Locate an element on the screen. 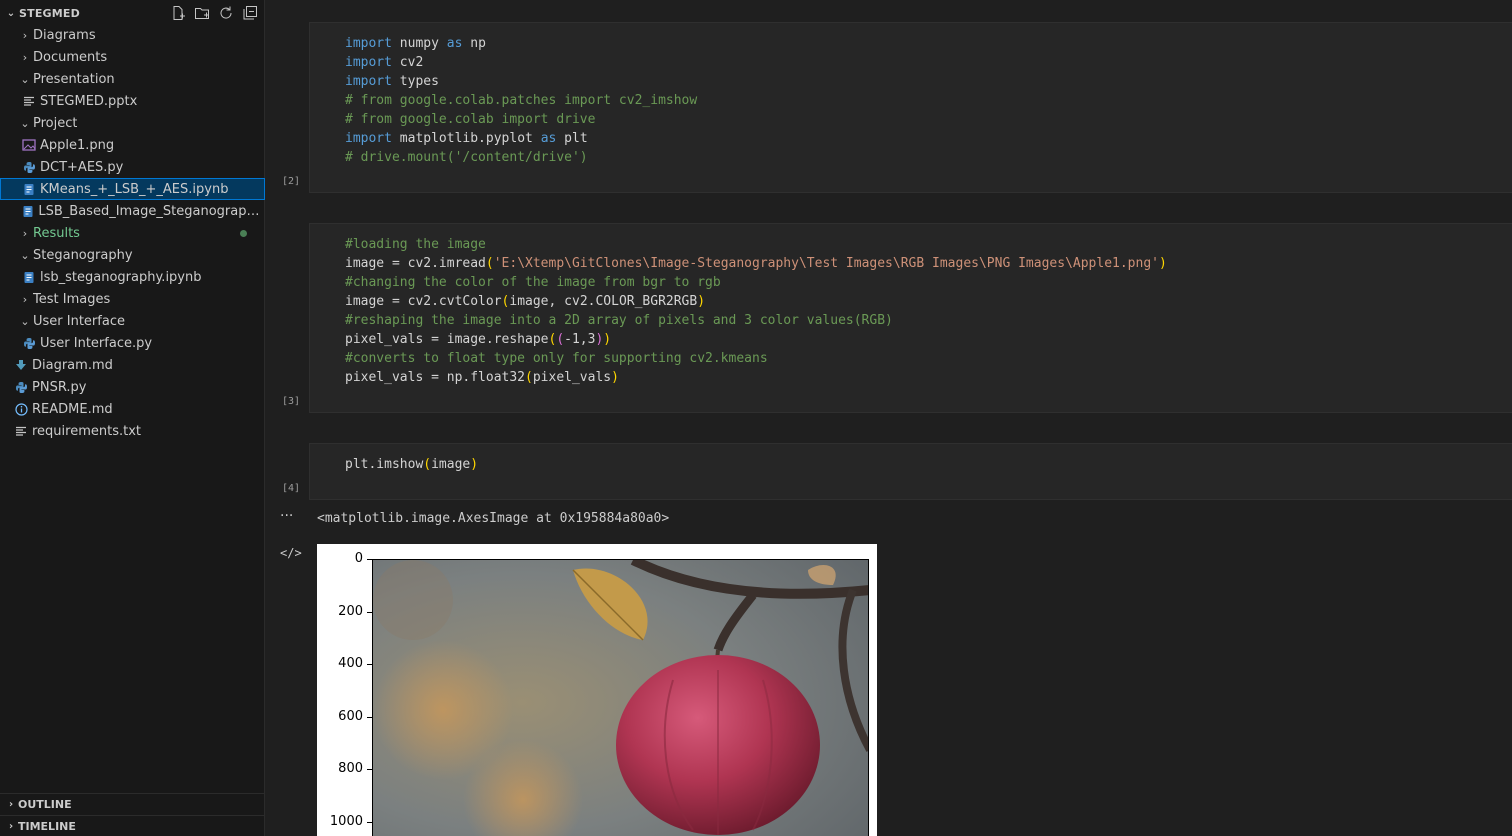 The height and width of the screenshot is (836, 1512). tree-file: Diagram.md is located at coordinates (132, 365).